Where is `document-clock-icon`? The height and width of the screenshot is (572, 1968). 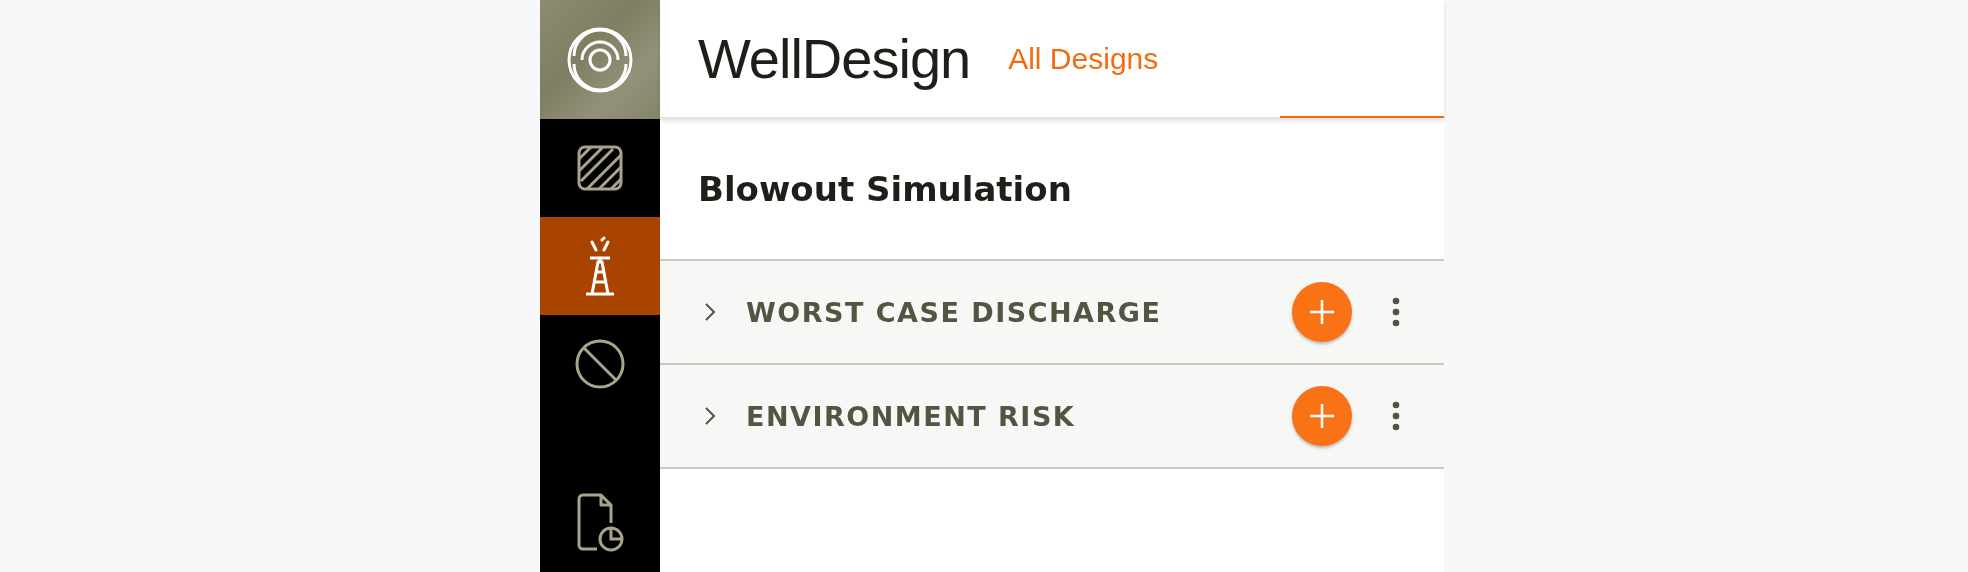
document-clock-icon is located at coordinates (600, 523).